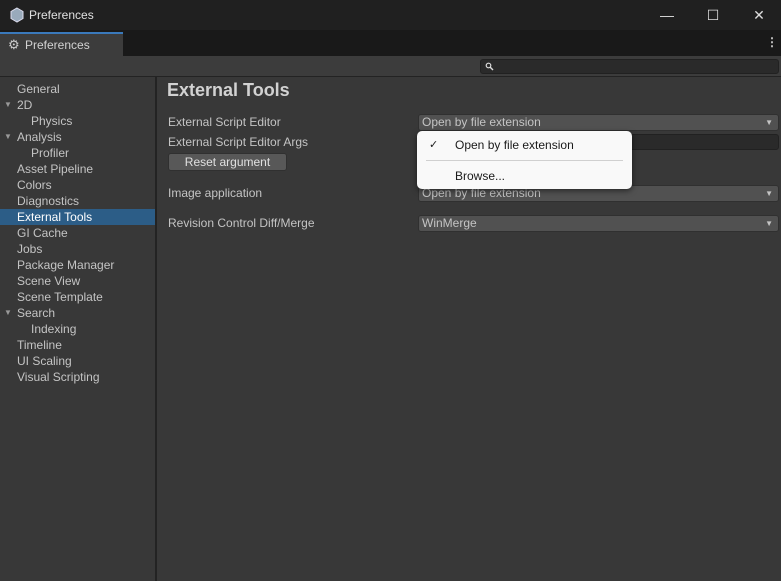 The height and width of the screenshot is (581, 781). Describe the element at coordinates (36, 313) in the screenshot. I see `sidebar-item-label: Search` at that location.